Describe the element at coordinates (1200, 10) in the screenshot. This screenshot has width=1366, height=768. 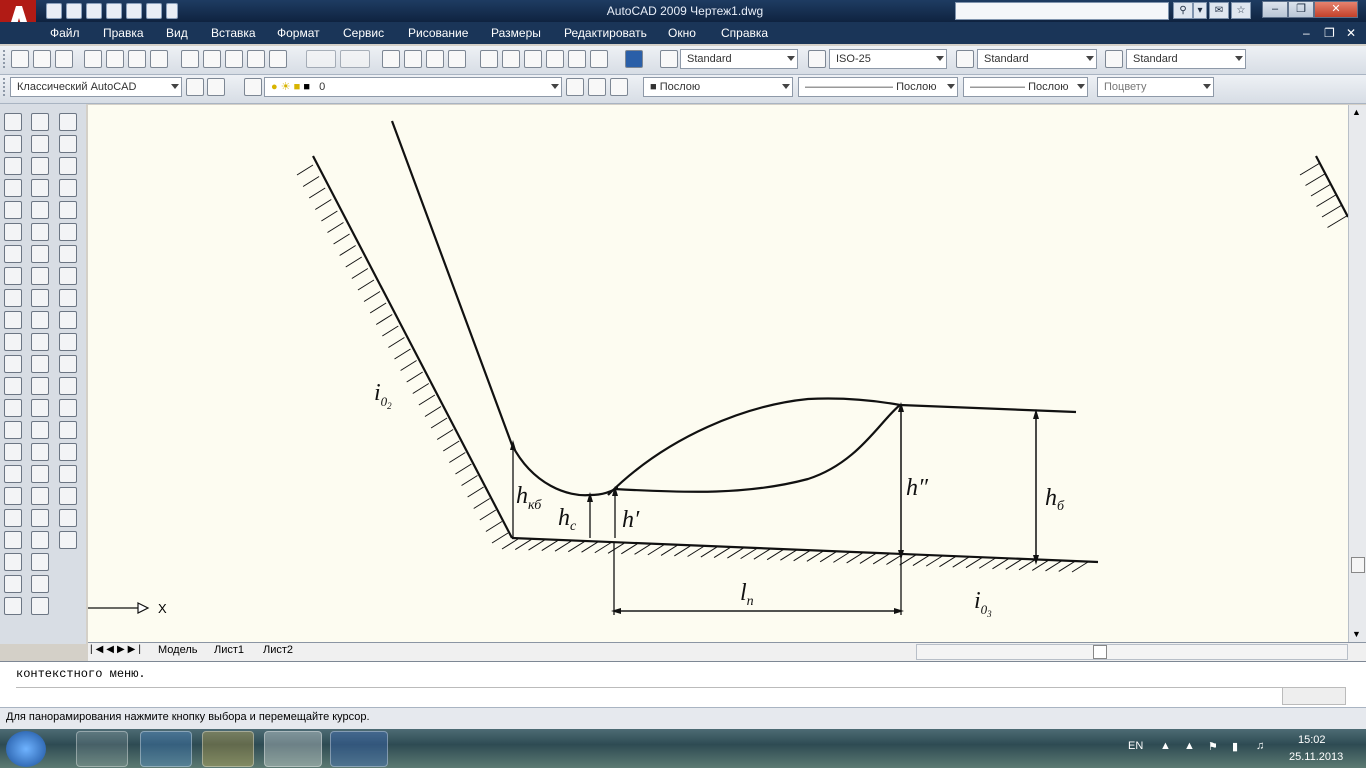
I see `search-dropdown-icon: ▾` at that location.